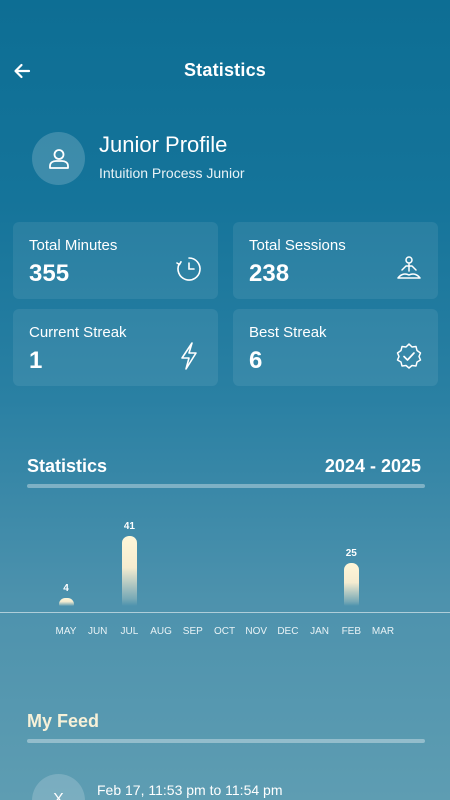  Describe the element at coordinates (232, 160) in the screenshot. I see `profile-header: Junior Profile Intuition Process Junior` at that location.